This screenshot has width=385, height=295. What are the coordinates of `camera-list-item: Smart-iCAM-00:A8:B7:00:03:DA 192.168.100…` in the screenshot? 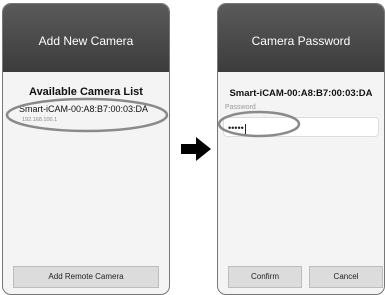 It's located at (86, 115).